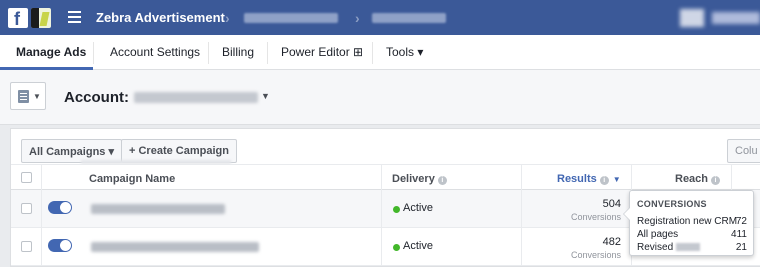 The height and width of the screenshot is (267, 760). I want to click on tooltip-line-value: 21, so click(741, 247).